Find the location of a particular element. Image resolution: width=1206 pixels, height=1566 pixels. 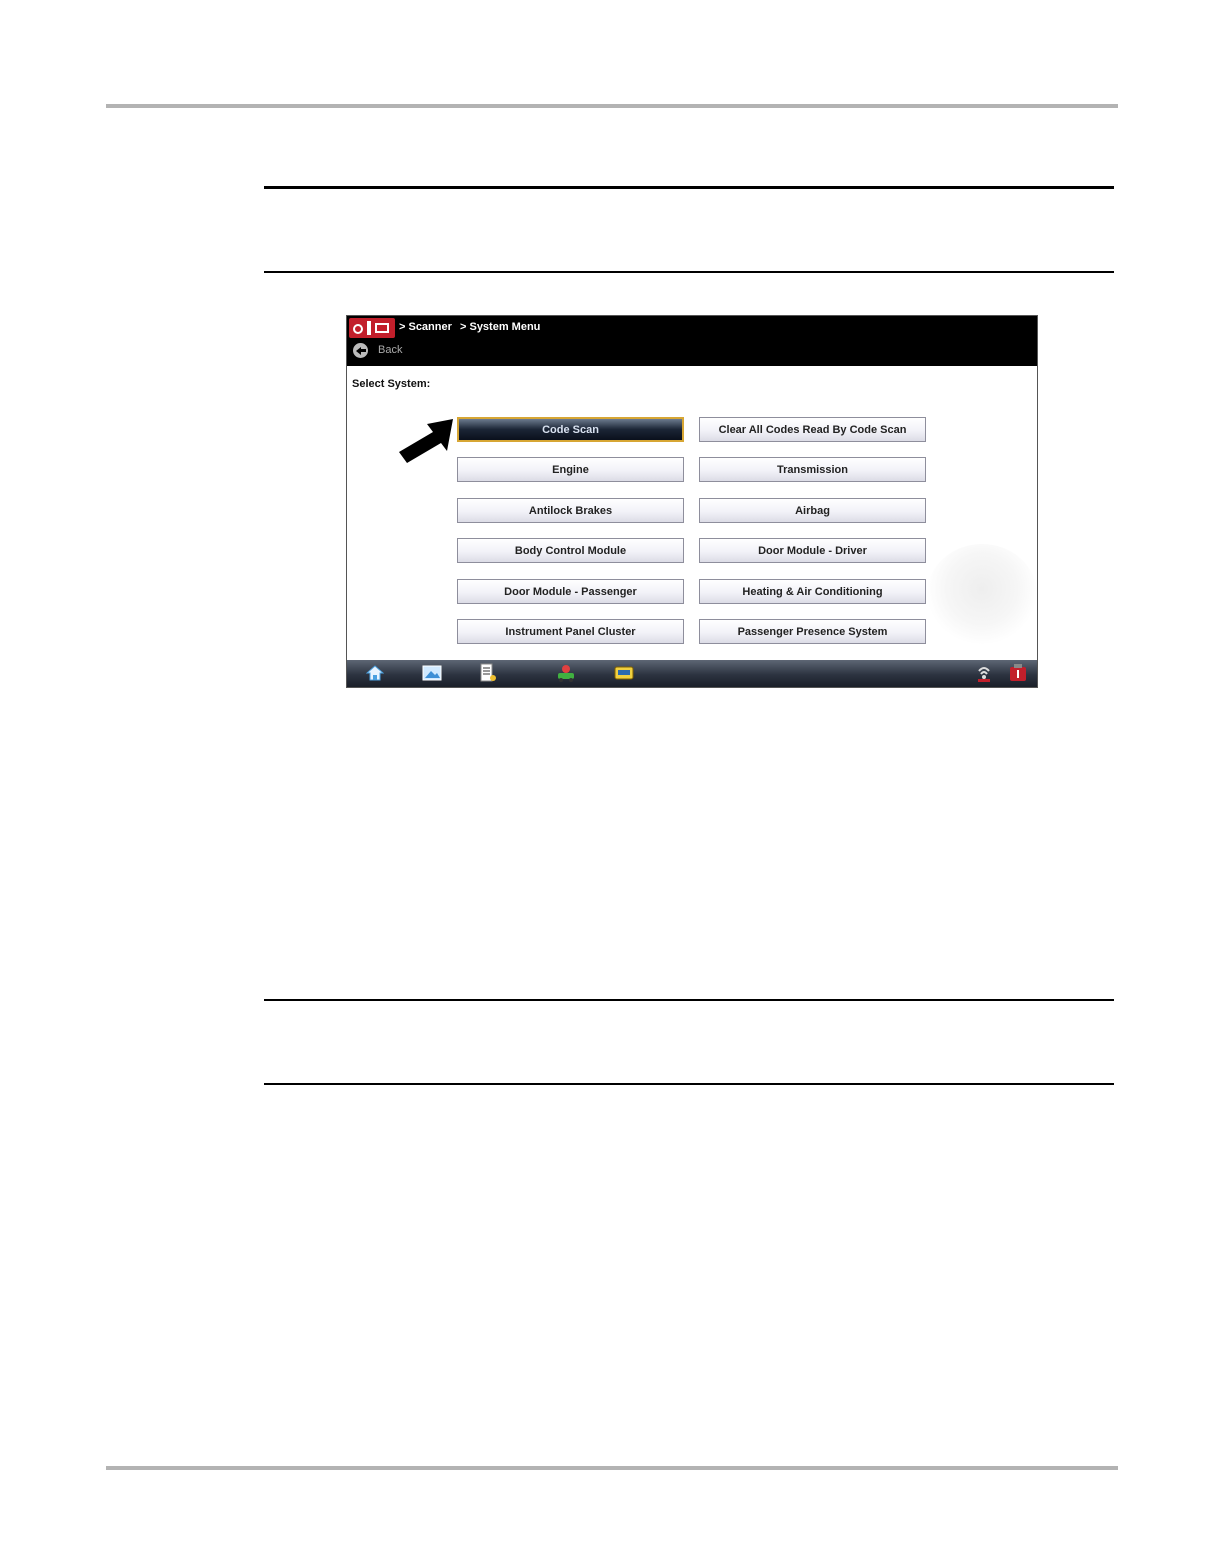

note-bottom-rule is located at coordinates (689, 272).